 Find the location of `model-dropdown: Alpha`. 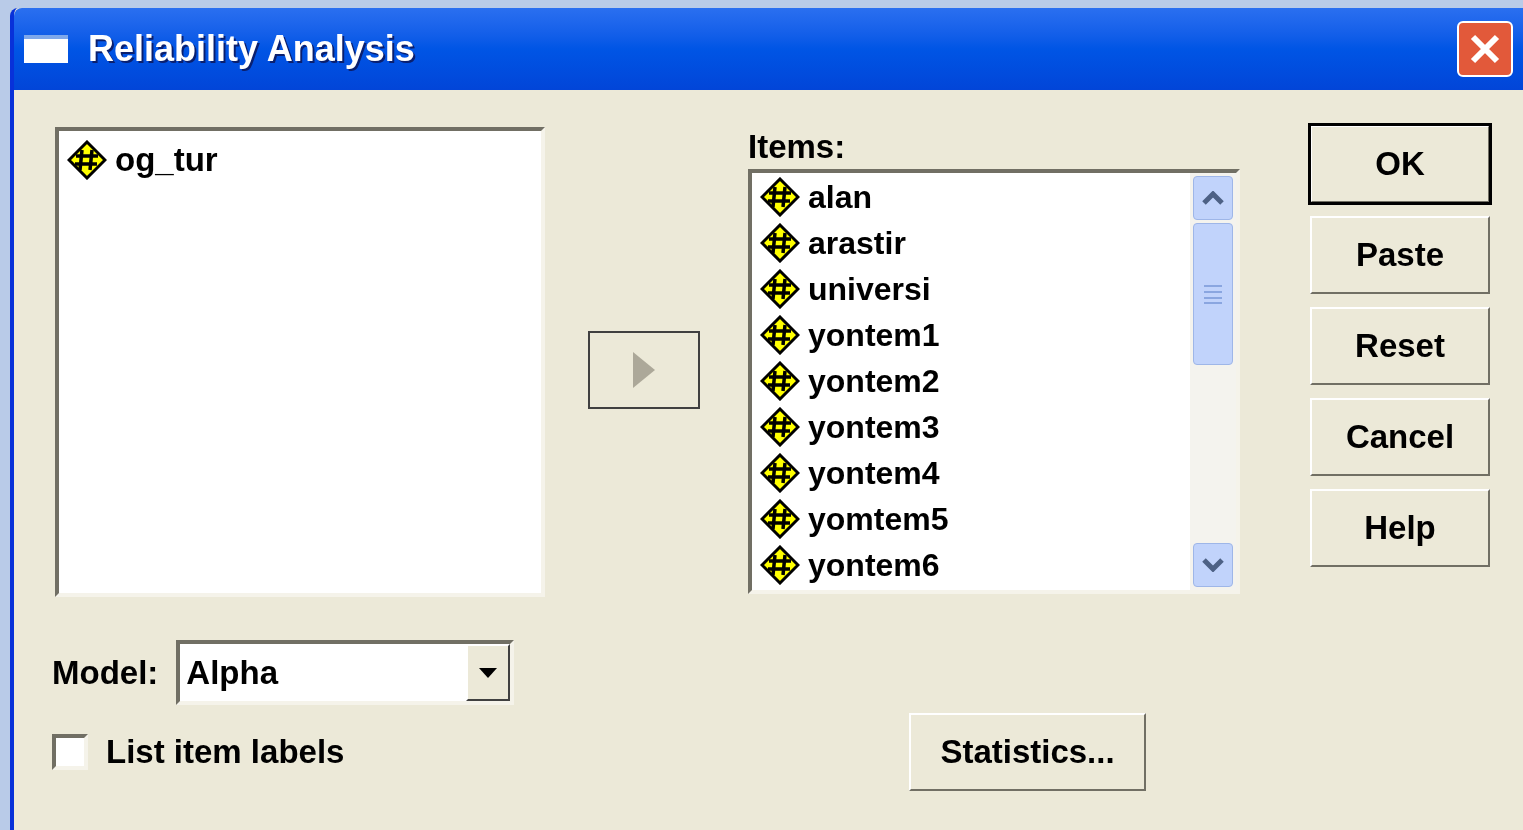

model-dropdown: Alpha is located at coordinates (345, 672).